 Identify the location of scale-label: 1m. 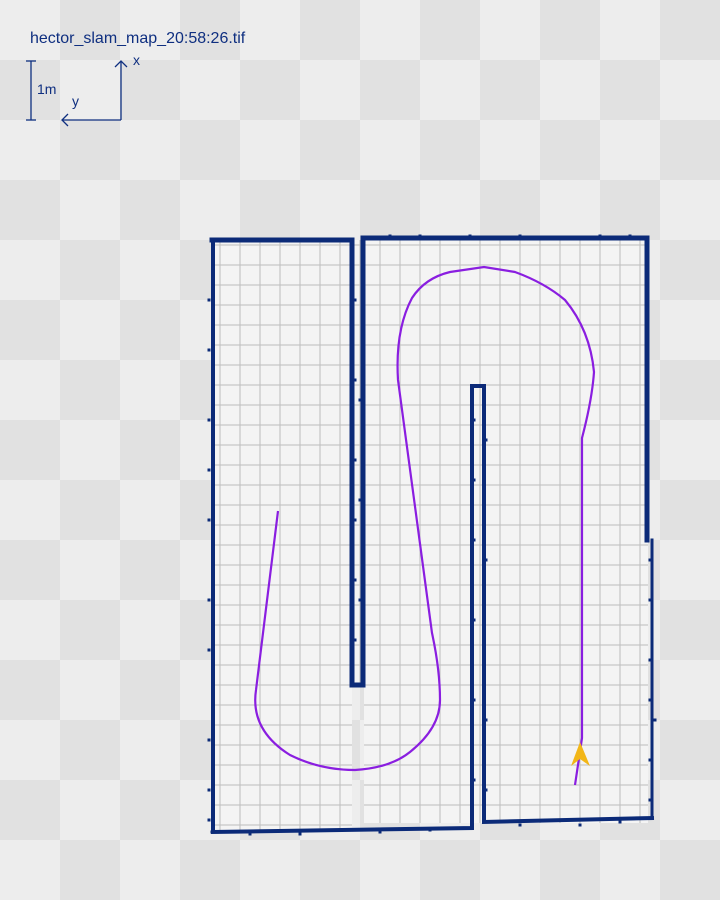
(47, 89).